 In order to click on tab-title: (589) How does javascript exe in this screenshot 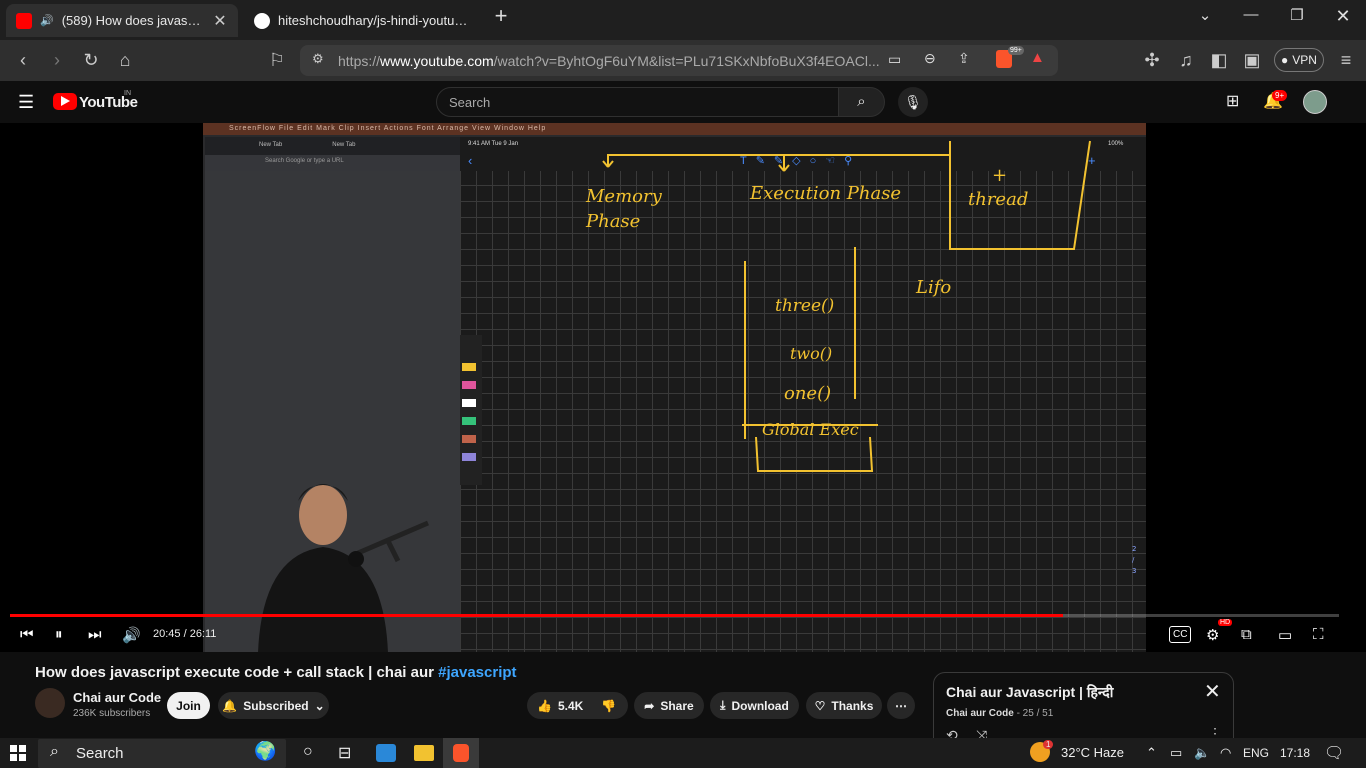, I will do `click(132, 20)`.